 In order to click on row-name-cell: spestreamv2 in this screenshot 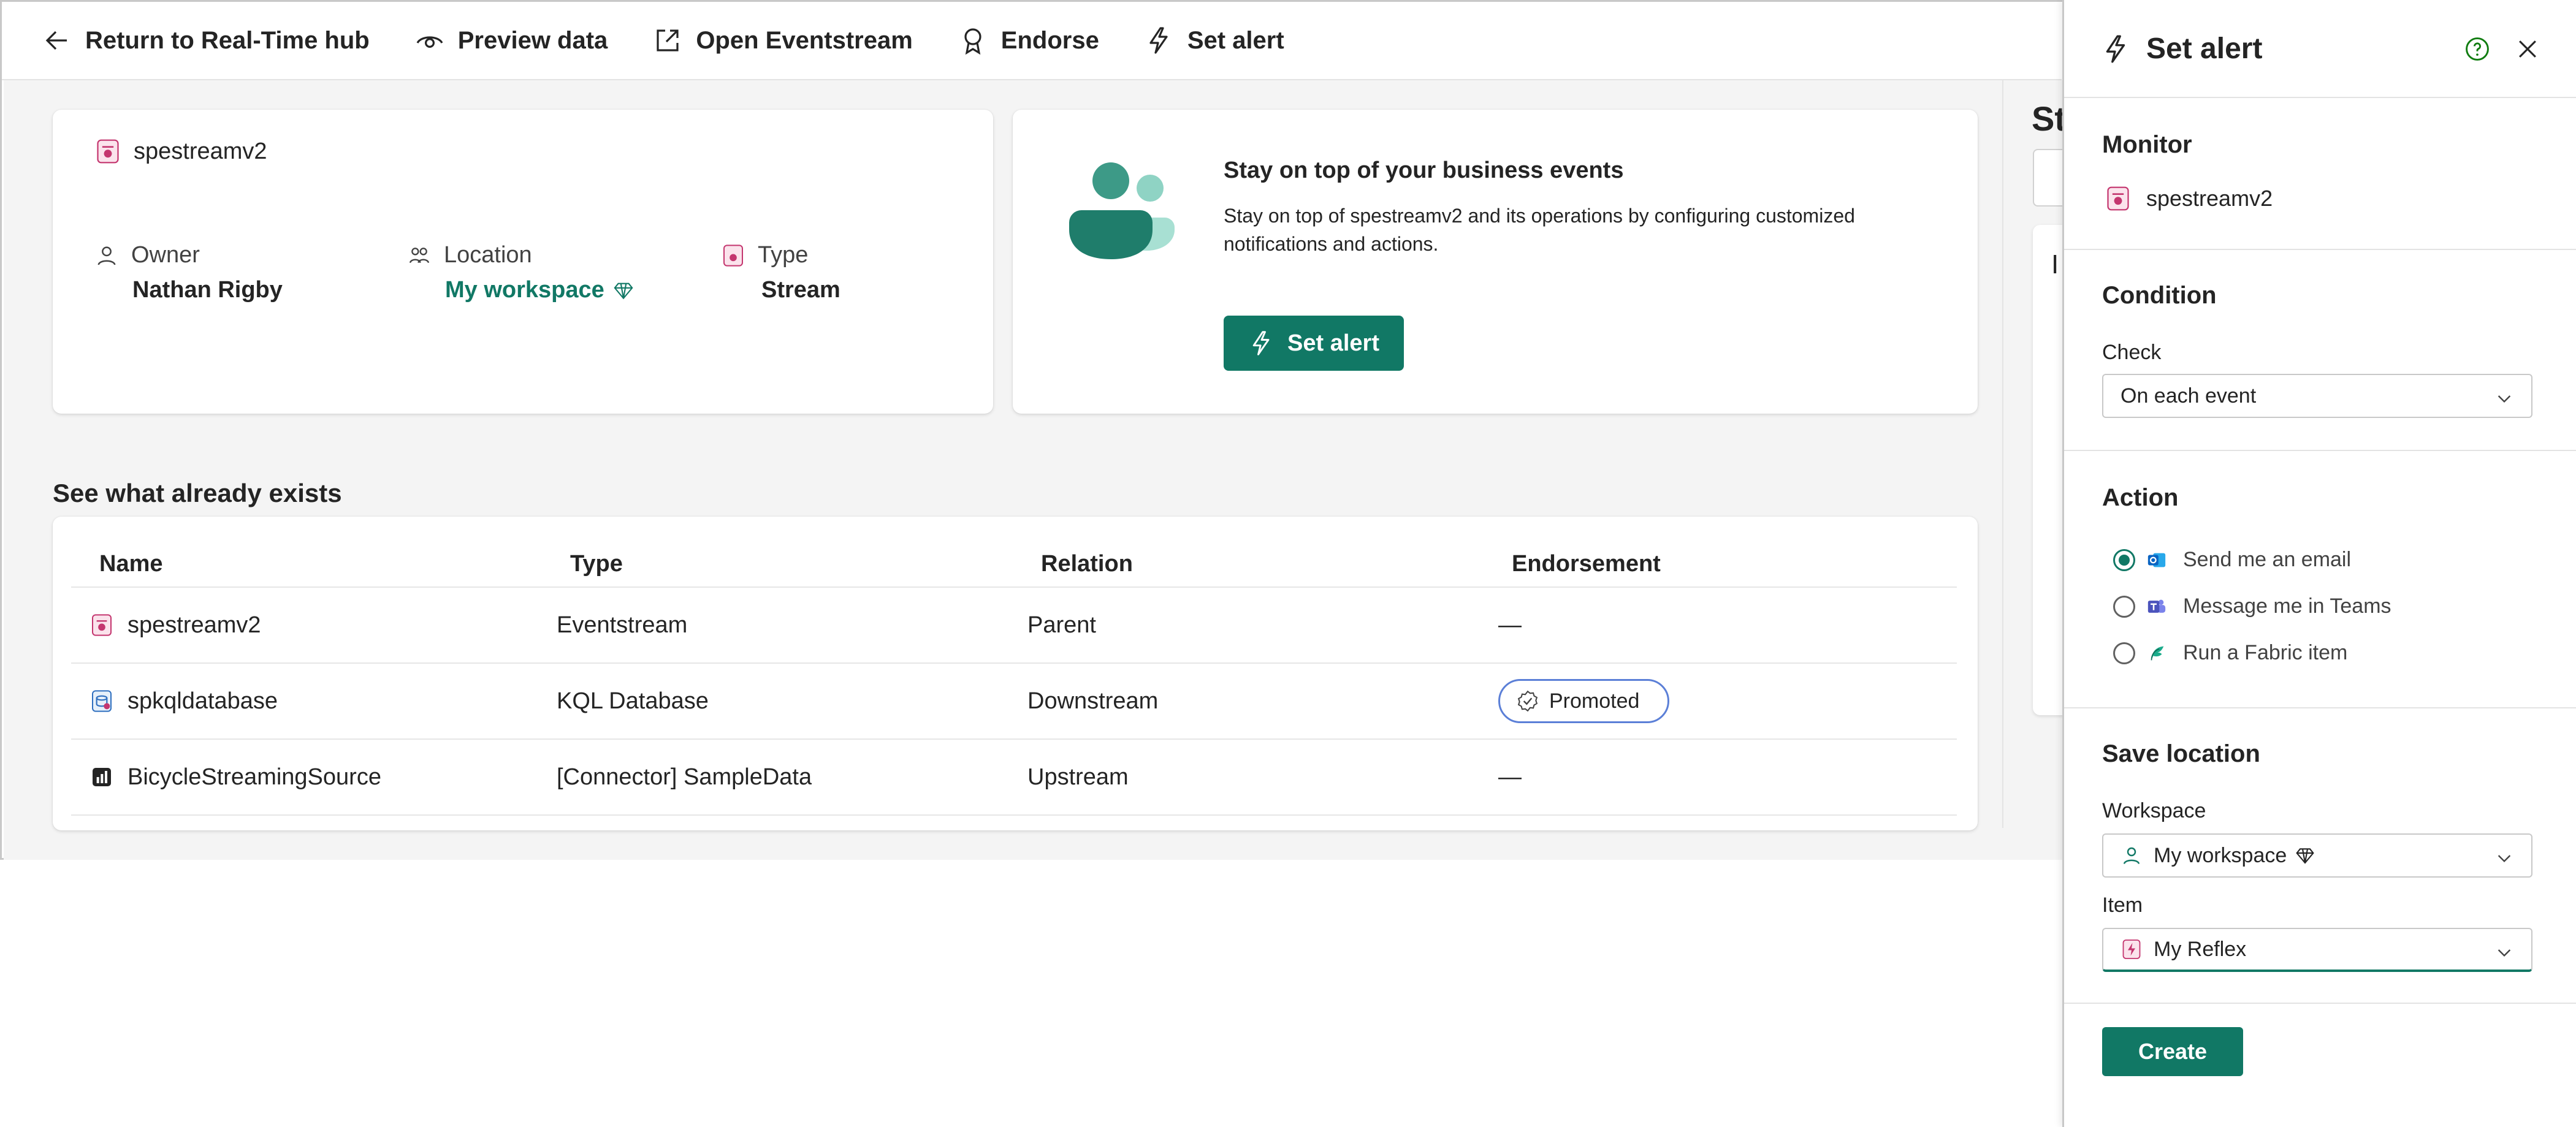, I will do `click(175, 625)`.